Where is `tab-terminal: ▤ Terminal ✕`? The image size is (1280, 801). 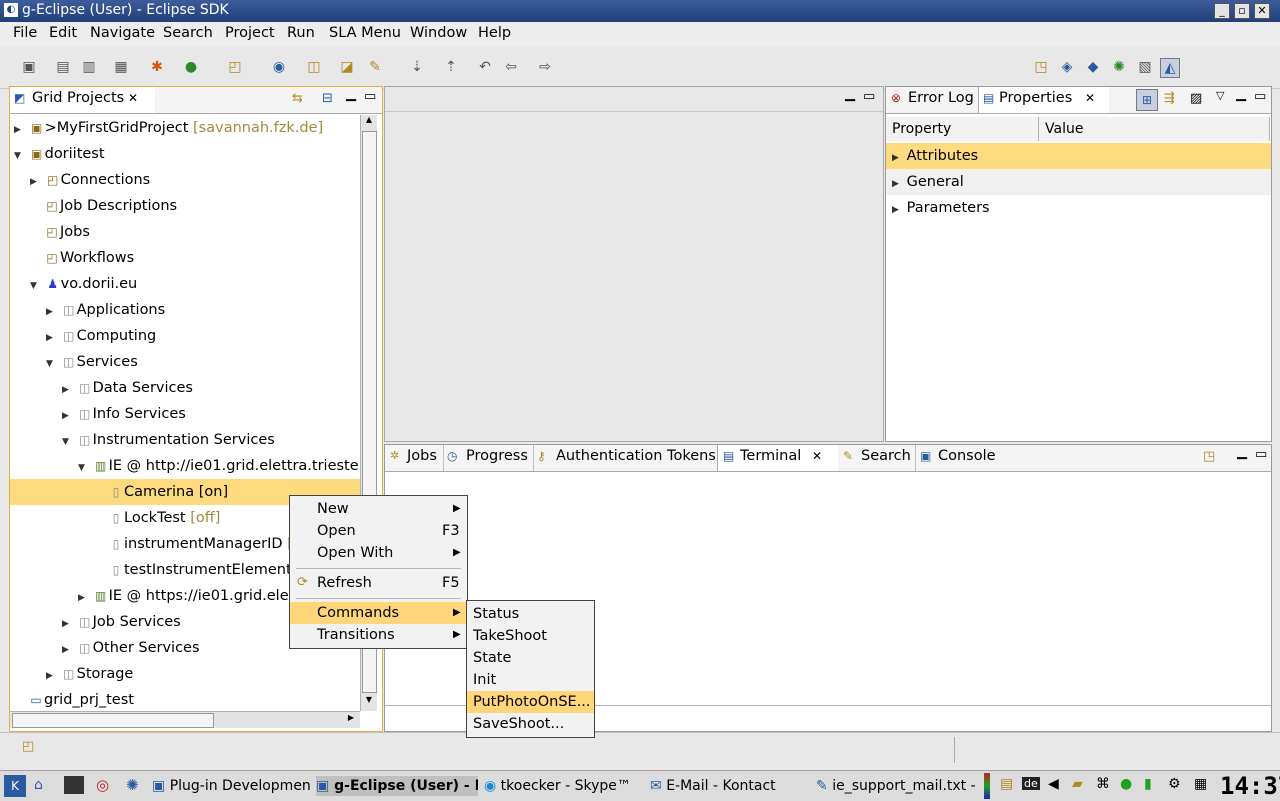
tab-terminal: ▤ Terminal ✕ is located at coordinates (777, 458).